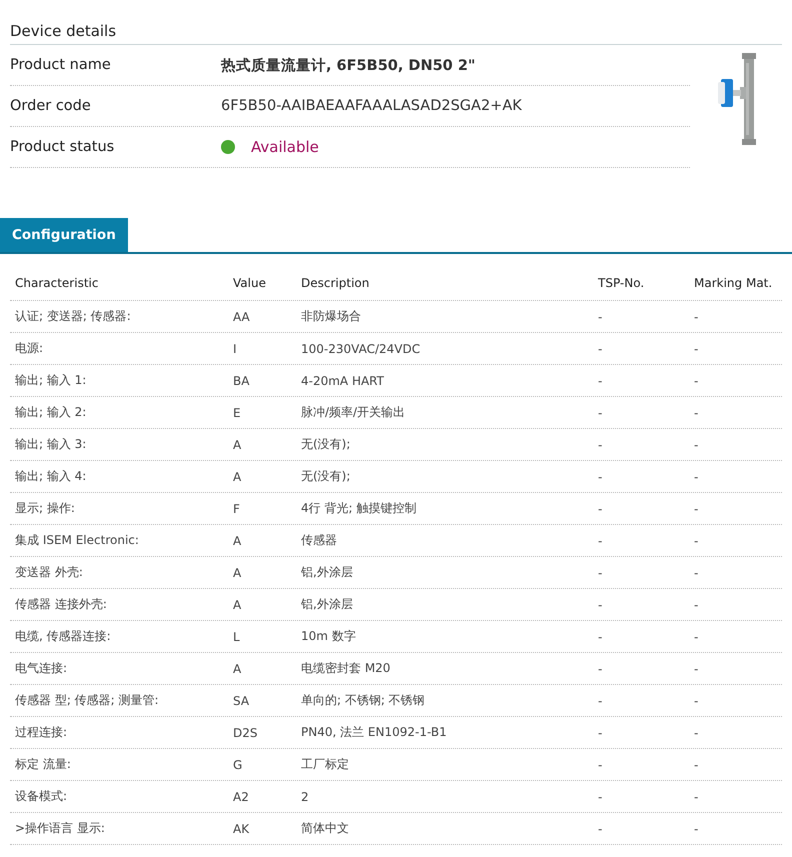  What do you see at coordinates (51, 444) in the screenshot?
I see `table-cell-text: 输出; 输入 3:` at bounding box center [51, 444].